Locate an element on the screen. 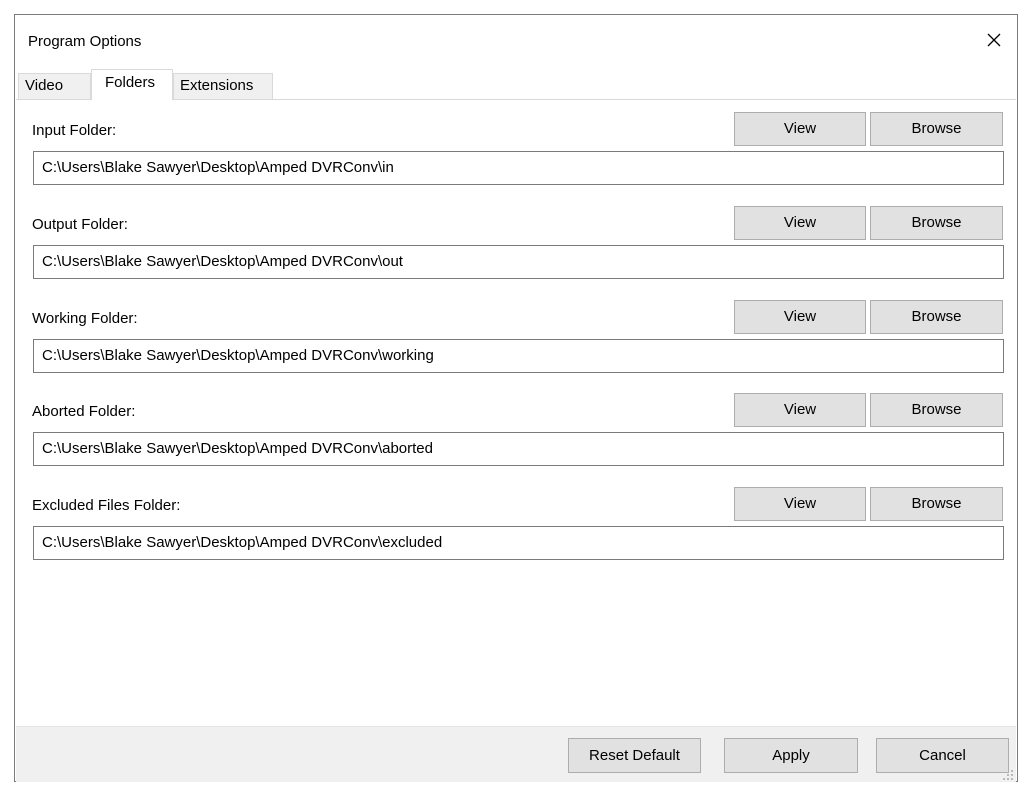 The height and width of the screenshot is (796, 1032). aborted-folder-view-button: View is located at coordinates (800, 410).